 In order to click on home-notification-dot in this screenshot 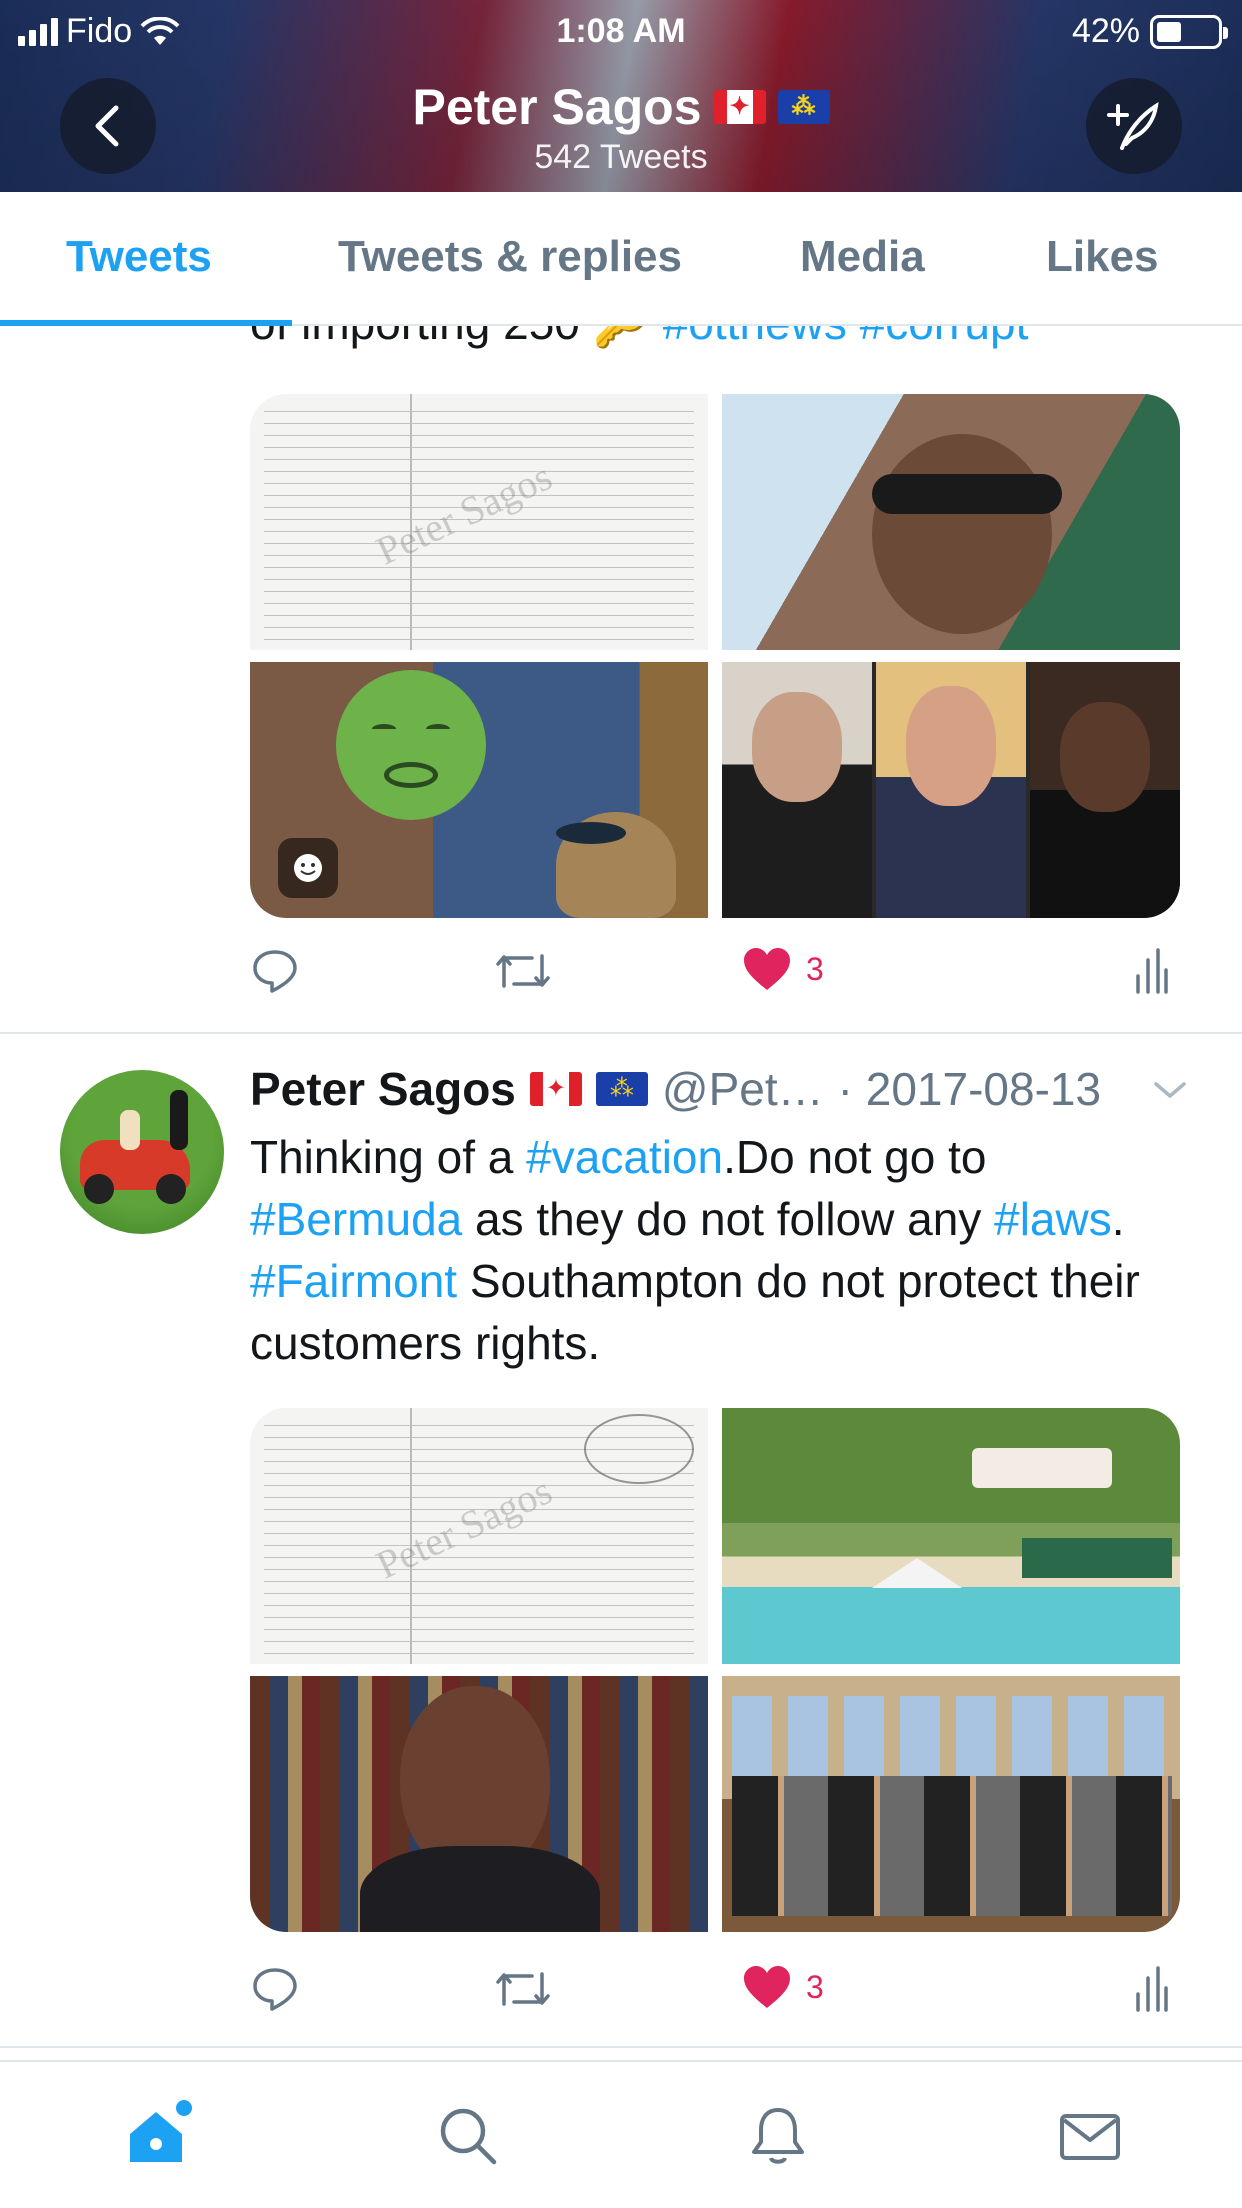, I will do `click(184, 2108)`.